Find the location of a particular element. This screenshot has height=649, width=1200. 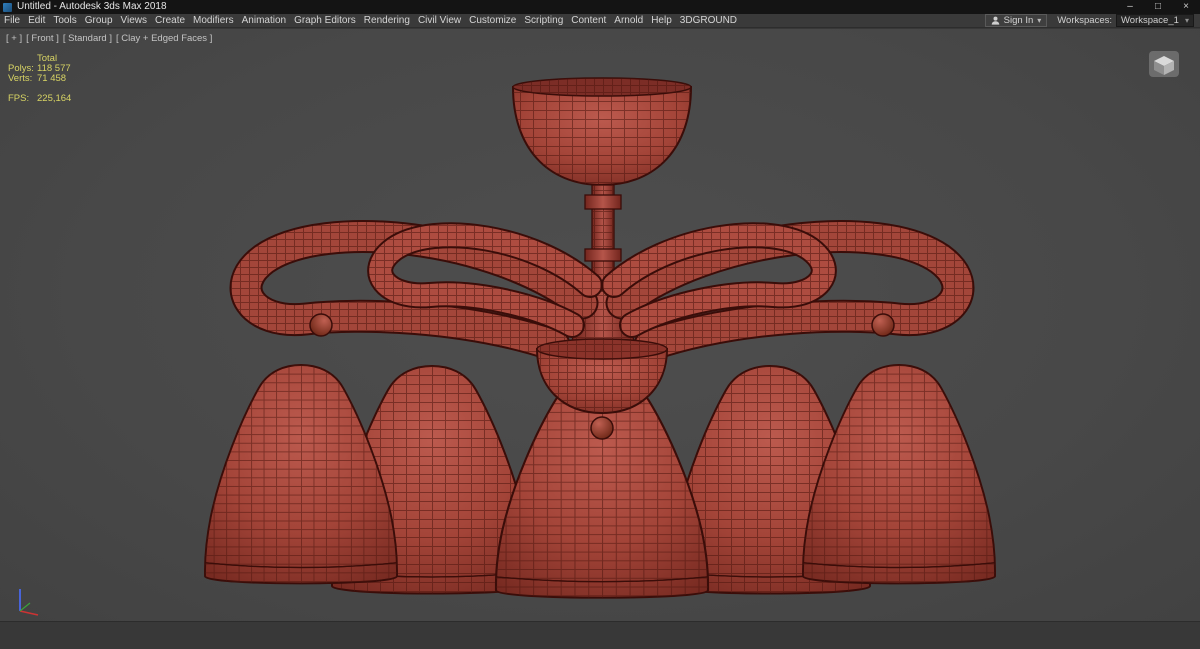

viewcube-icon is located at coordinates (1164, 64).